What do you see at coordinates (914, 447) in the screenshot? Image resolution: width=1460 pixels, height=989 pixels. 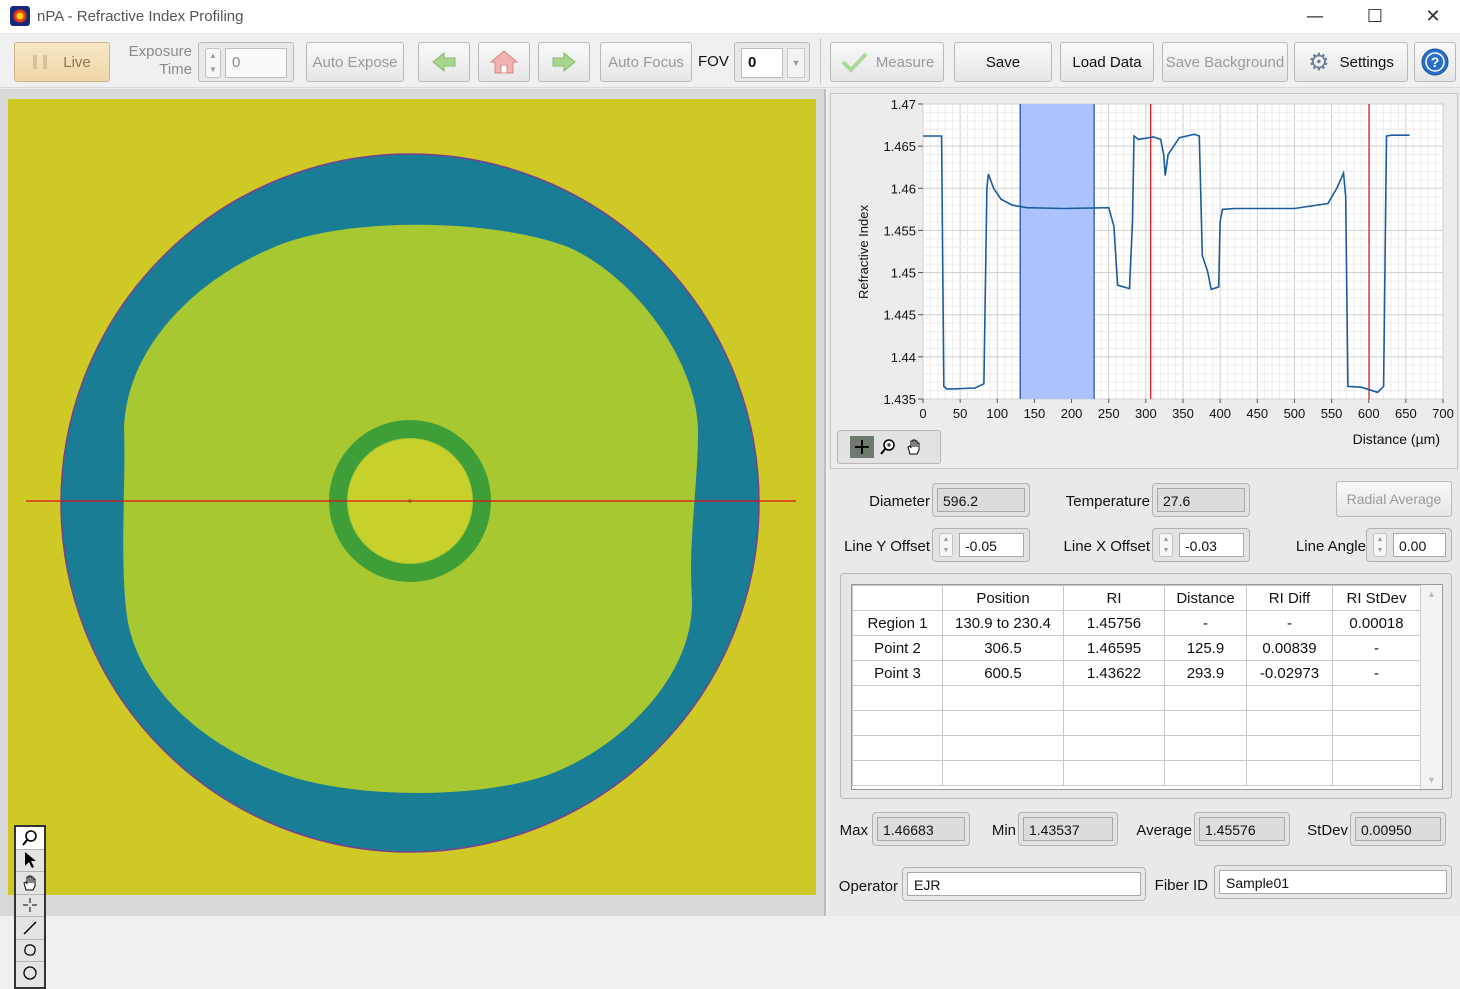 I see `graph-pan-tool-icon` at bounding box center [914, 447].